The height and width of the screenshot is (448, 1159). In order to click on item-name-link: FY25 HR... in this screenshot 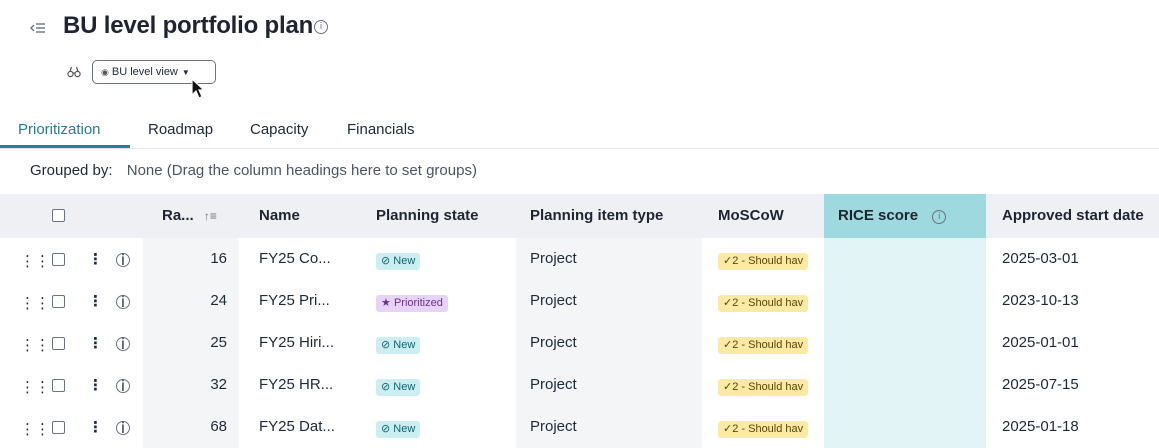, I will do `click(296, 384)`.